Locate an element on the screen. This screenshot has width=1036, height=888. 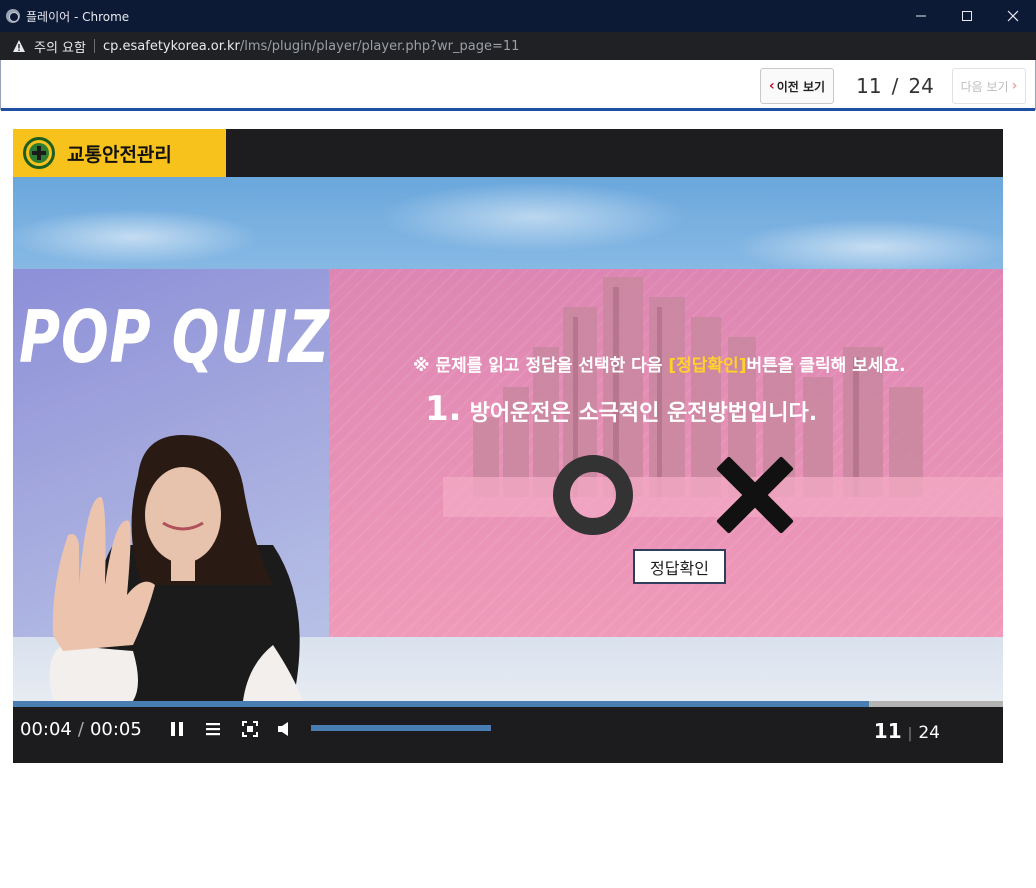
player-header: 교통안전관리 is located at coordinates (508, 153).